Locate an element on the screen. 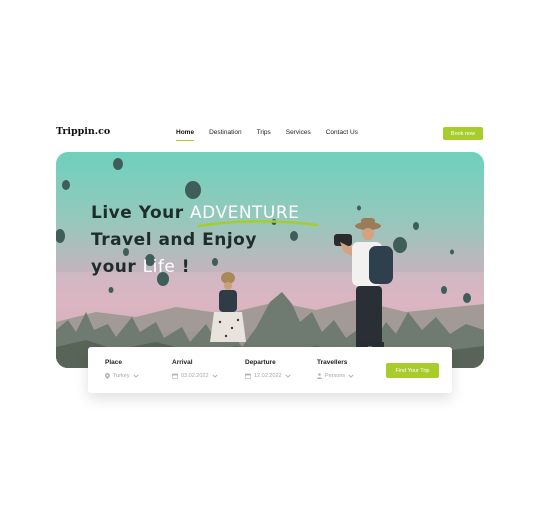 The image size is (540, 525). place-select: Turkey is located at coordinates (122, 376).